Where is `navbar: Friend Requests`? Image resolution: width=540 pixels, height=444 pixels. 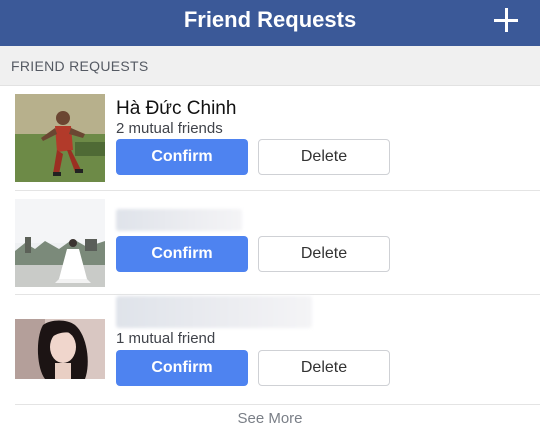 navbar: Friend Requests is located at coordinates (270, 23).